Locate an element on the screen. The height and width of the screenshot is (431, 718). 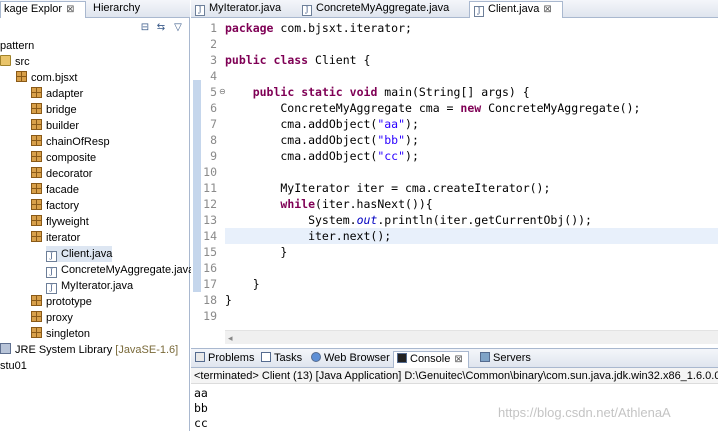
tree-item-client-java: J Client.java is located at coordinates (79, 254).